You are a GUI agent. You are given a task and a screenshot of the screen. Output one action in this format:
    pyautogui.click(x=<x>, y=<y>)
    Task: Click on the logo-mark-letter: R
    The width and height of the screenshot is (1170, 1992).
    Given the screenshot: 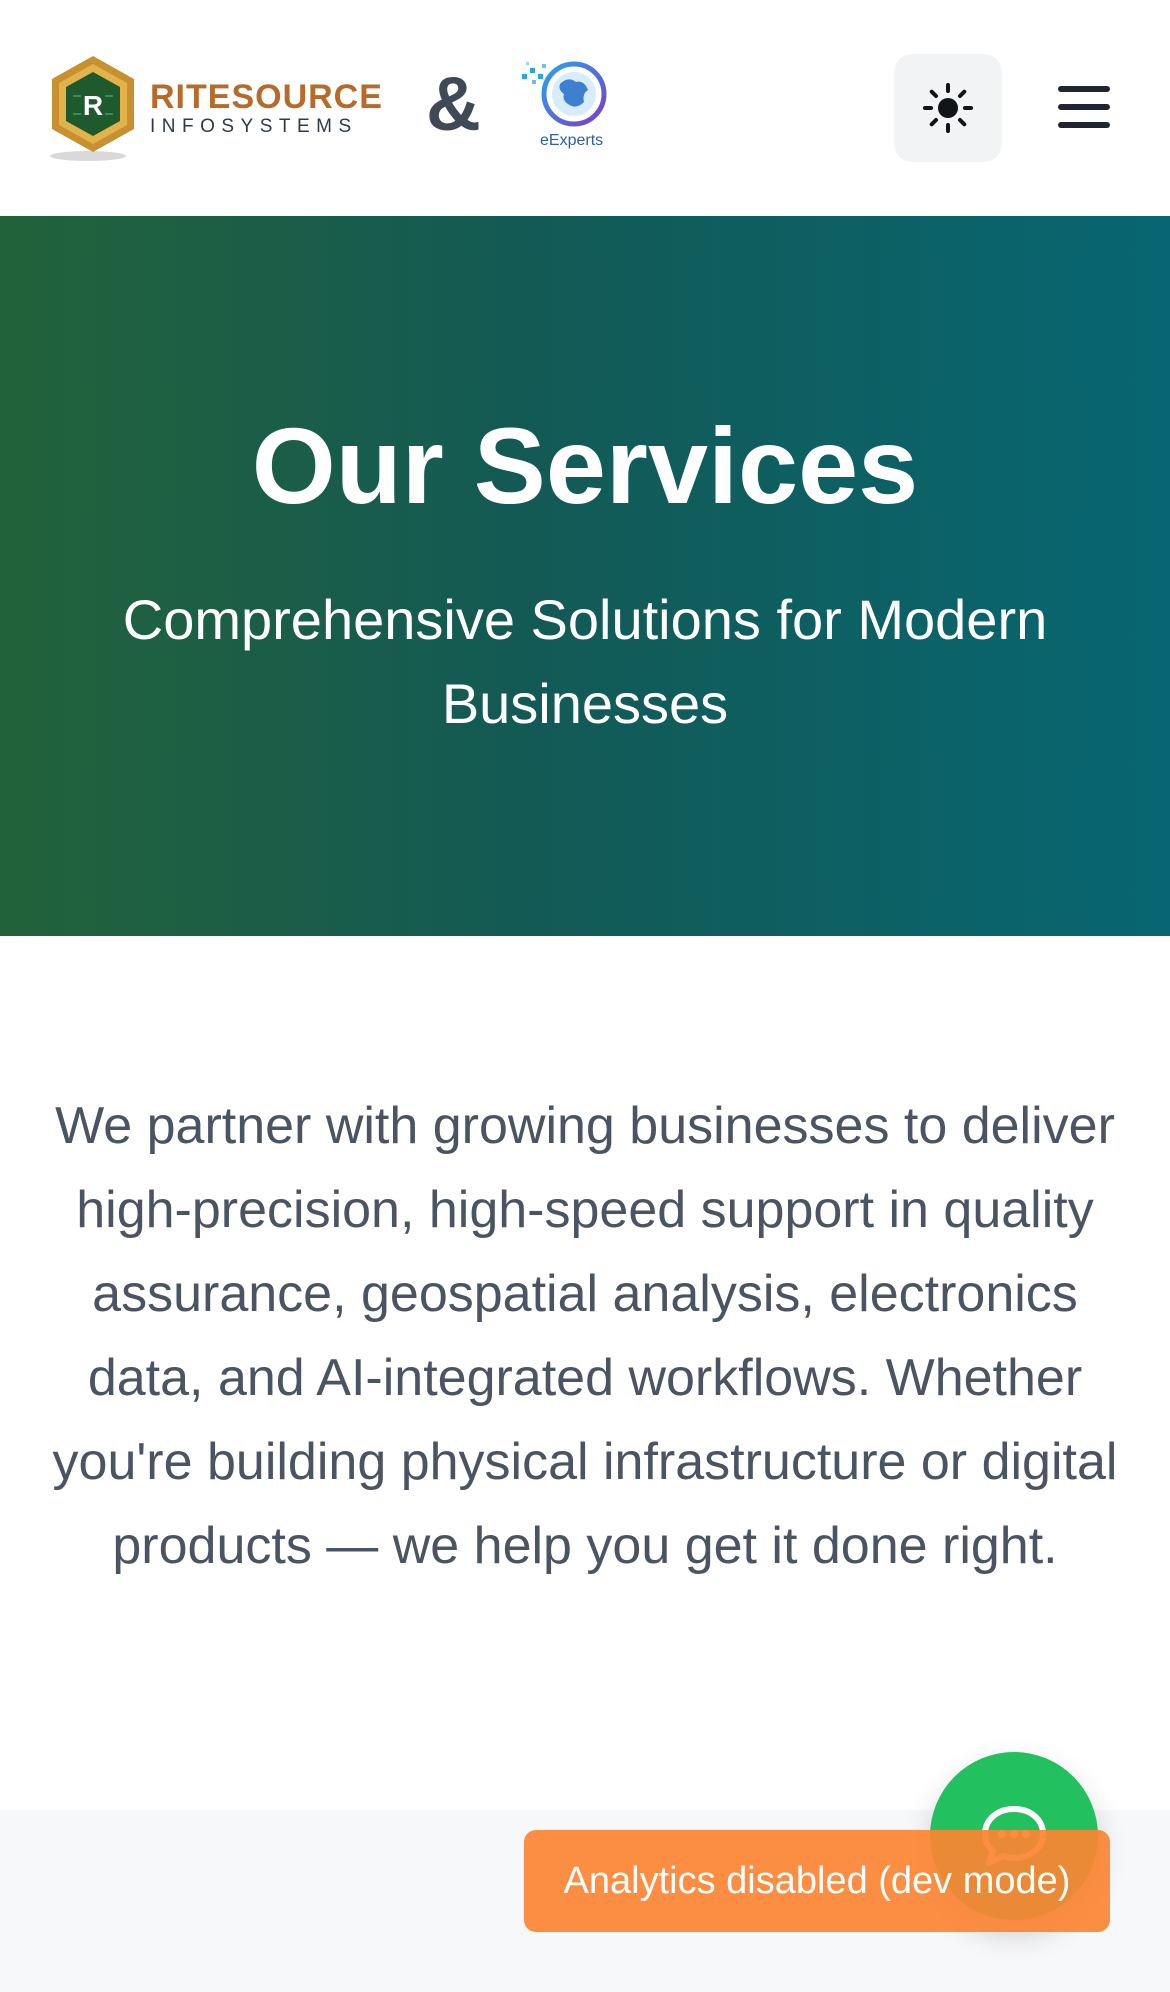 What is the action you would take?
    pyautogui.click(x=93, y=105)
    